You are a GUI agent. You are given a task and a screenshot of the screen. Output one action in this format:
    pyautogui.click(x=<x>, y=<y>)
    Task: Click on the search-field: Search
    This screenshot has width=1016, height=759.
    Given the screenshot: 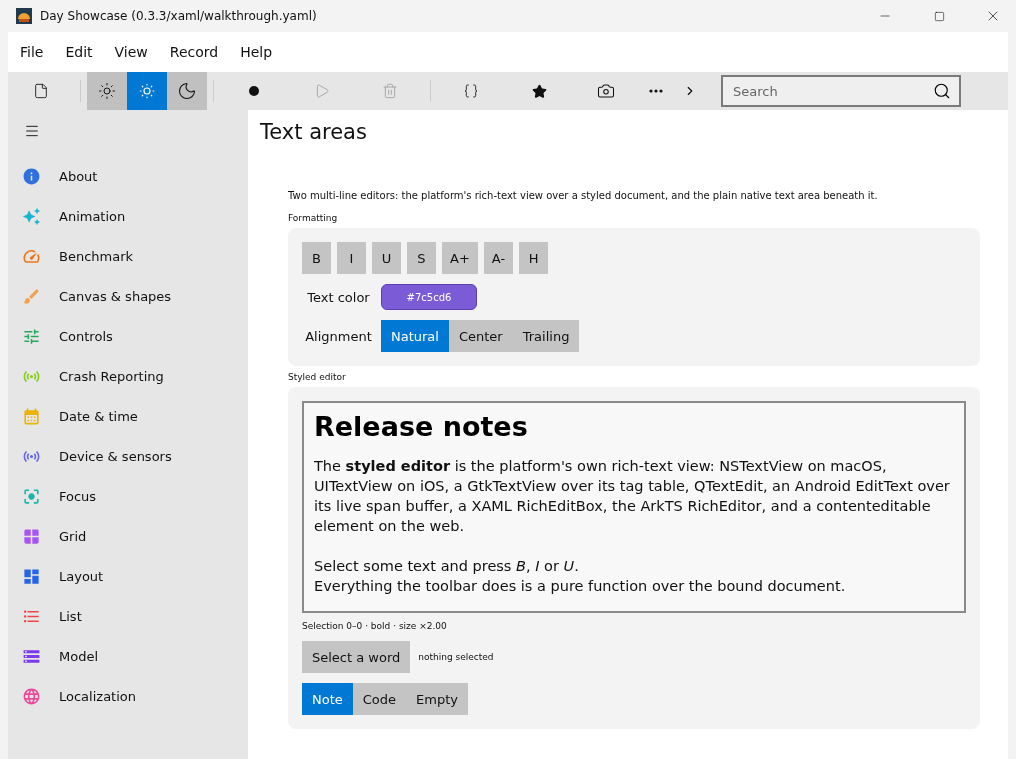 What is the action you would take?
    pyautogui.click(x=841, y=91)
    